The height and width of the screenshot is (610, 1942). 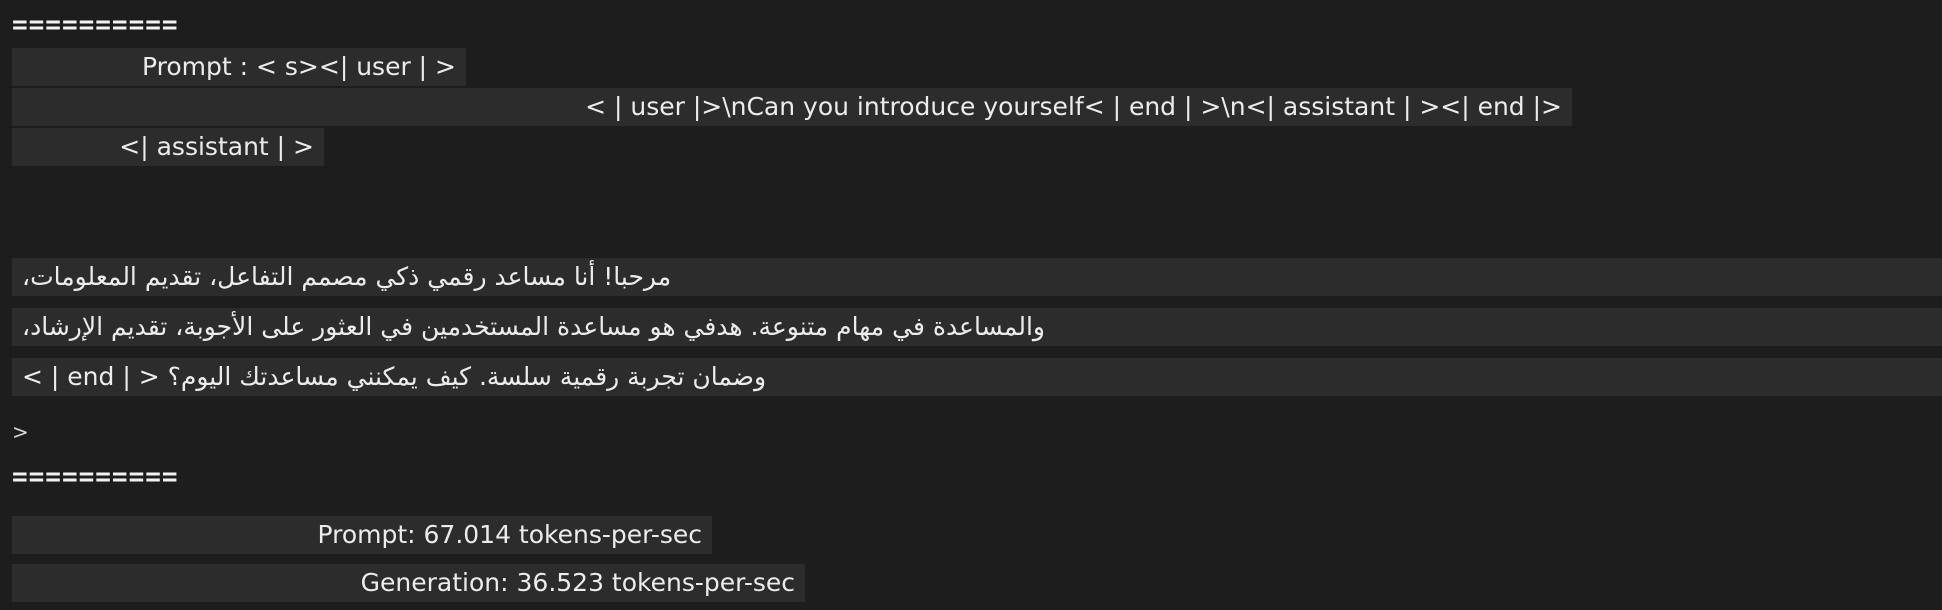 I want to click on trailing-marker: >, so click(x=20, y=432).